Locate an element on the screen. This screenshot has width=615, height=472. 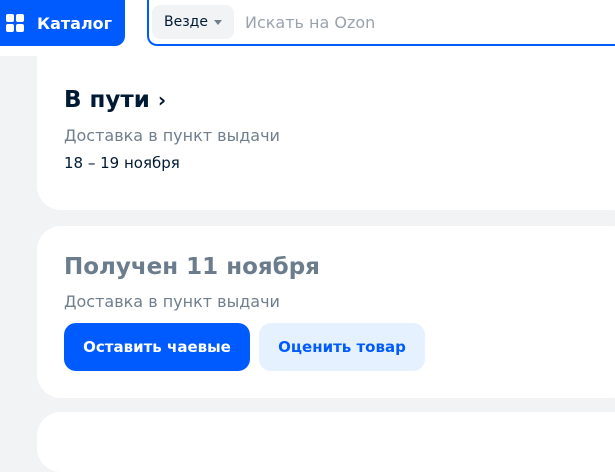
top-bar: Каталог Везде is located at coordinates (307, 28).